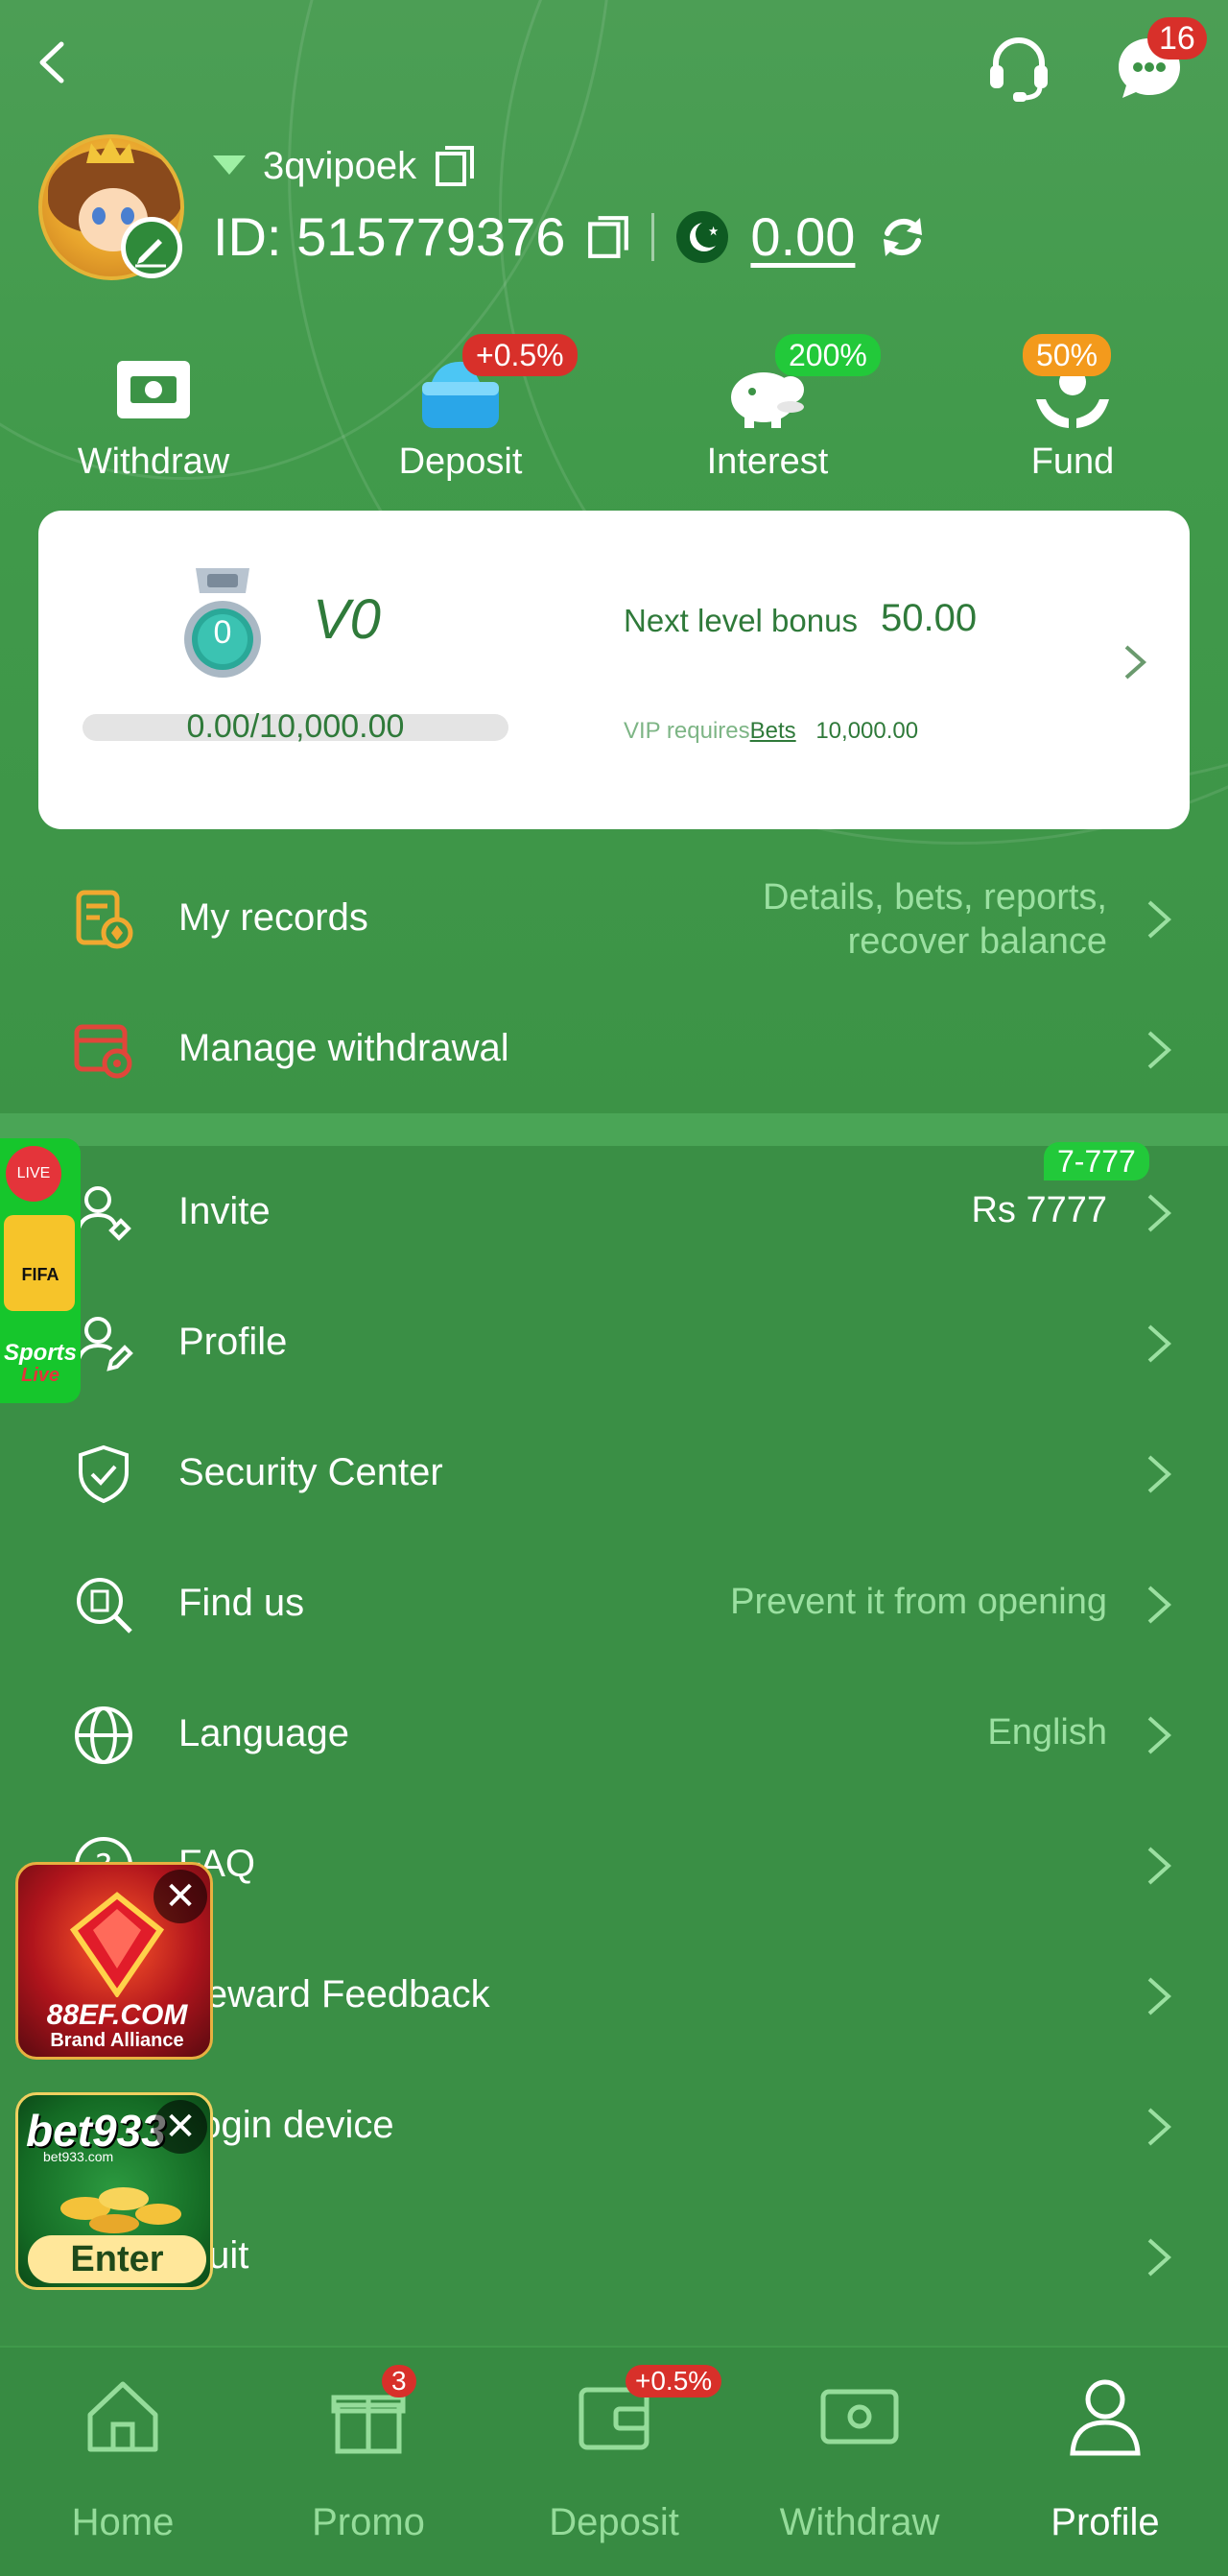  Describe the element at coordinates (1105, 2522) in the screenshot. I see `nav-profile-label: Profile` at that location.